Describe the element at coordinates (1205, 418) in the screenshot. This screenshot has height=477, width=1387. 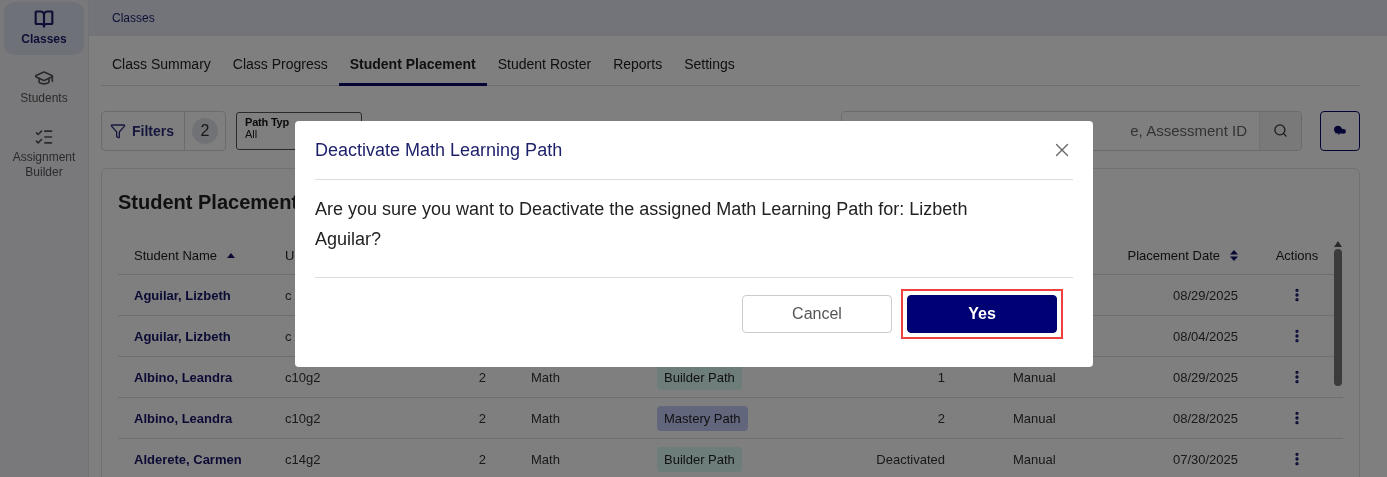
I see `table-cell: 08/28/2025` at that location.